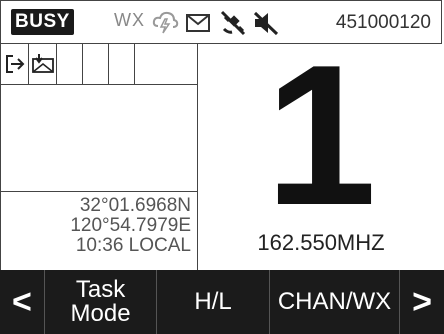 The height and width of the screenshot is (334, 444). What do you see at coordinates (100, 313) in the screenshot?
I see `task-mode-line2: Mode` at bounding box center [100, 313].